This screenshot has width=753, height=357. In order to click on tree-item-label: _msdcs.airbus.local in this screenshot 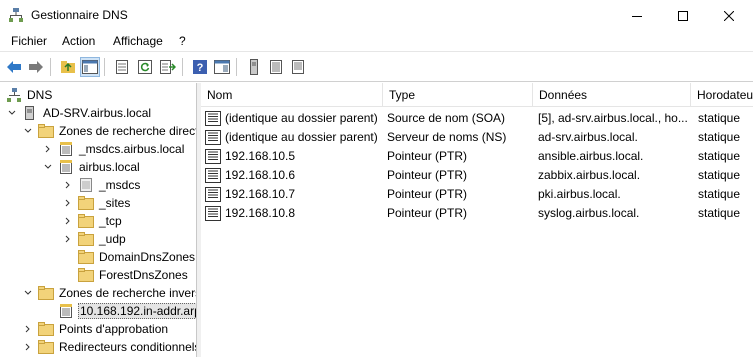, I will do `click(132, 149)`.